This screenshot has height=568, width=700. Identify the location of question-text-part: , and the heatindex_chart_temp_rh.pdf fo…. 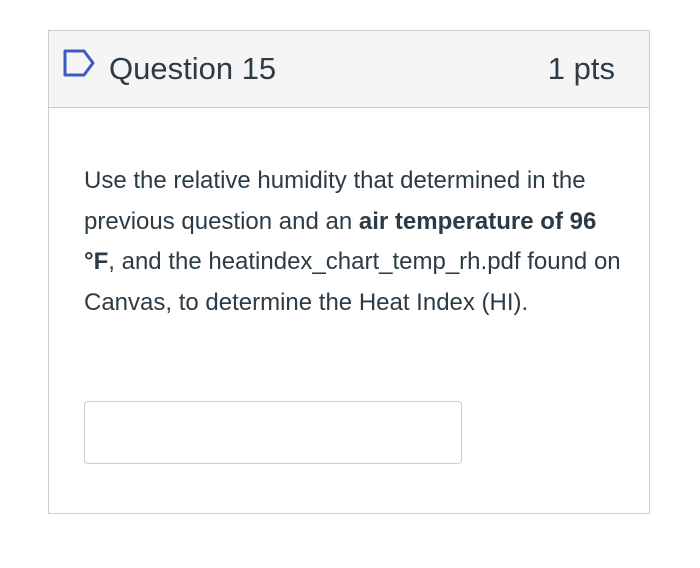
(352, 282).